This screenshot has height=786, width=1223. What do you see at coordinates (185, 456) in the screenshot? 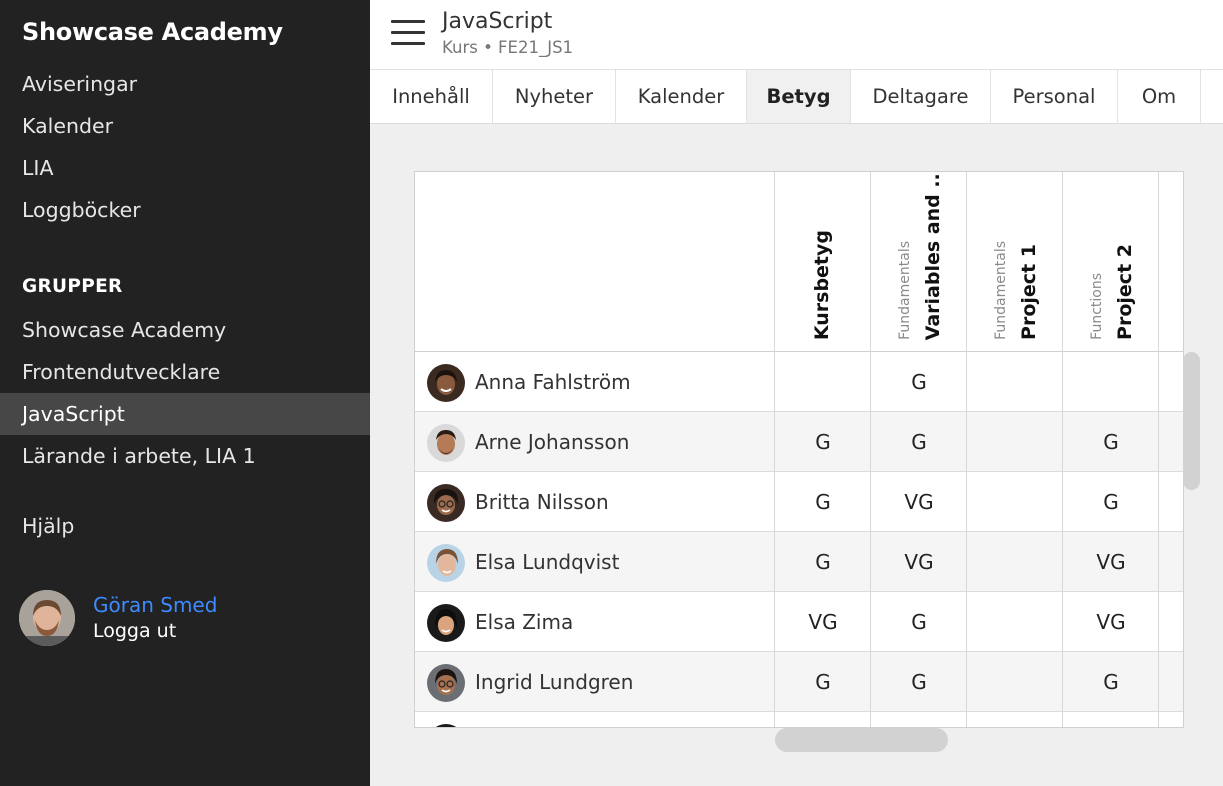
I see `group-item-lia-1: Lärande i arbete, LIA 1` at bounding box center [185, 456].